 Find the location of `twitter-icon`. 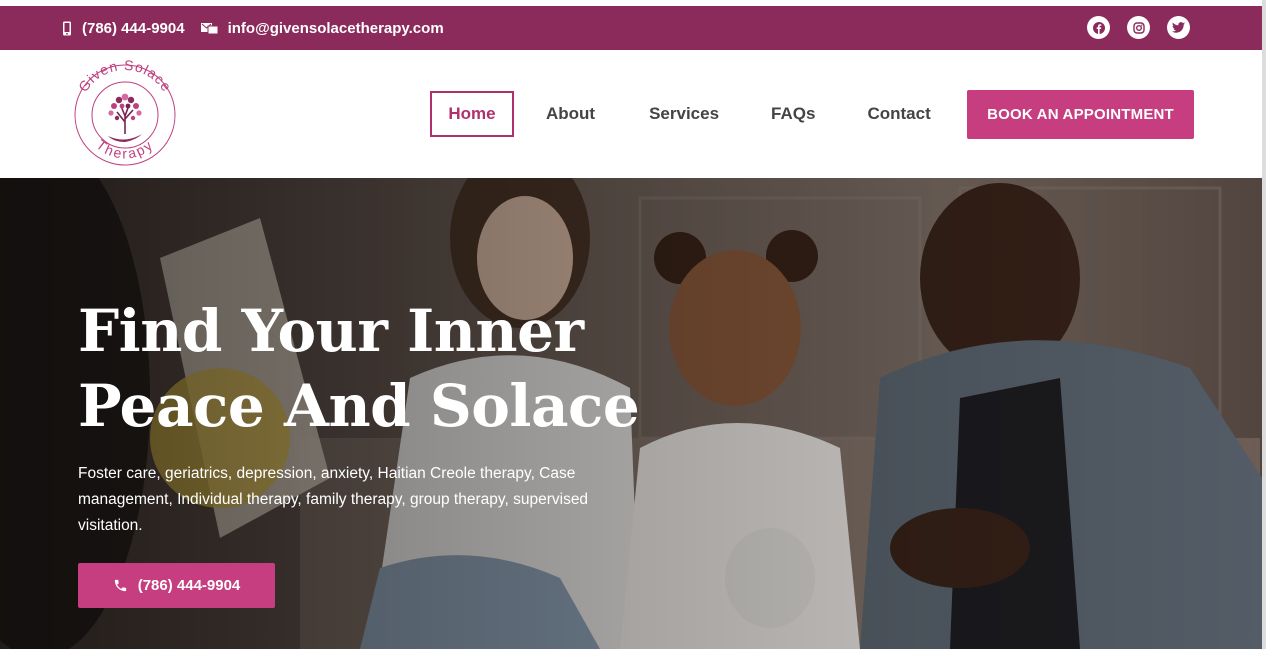

twitter-icon is located at coordinates (1178, 27).